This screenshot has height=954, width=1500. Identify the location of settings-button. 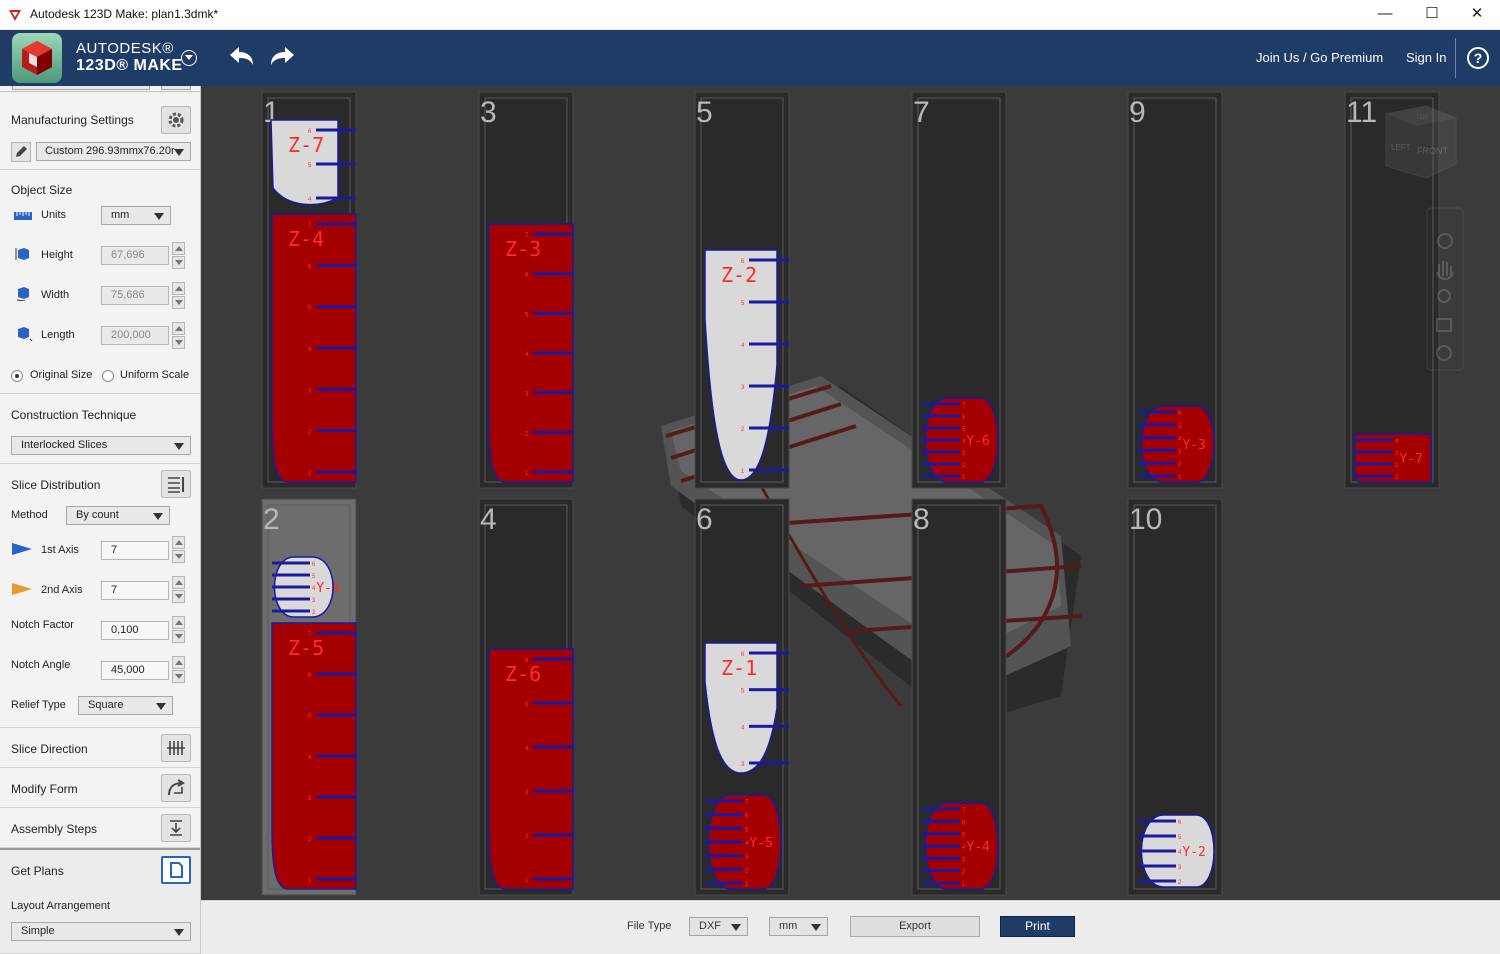
(176, 120).